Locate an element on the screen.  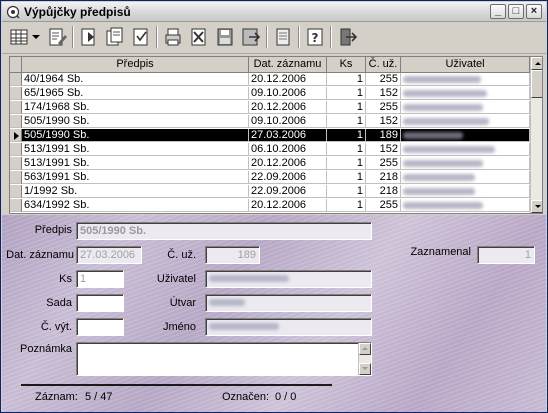
minimize-button: _ is located at coordinates (498, 11).